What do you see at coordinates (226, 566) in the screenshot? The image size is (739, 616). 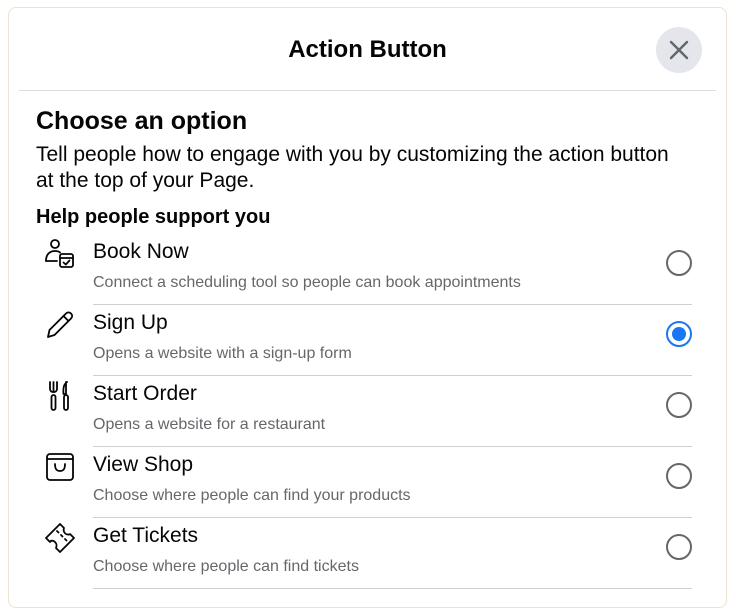 I see `option-description: Choose where people can find tickets` at bounding box center [226, 566].